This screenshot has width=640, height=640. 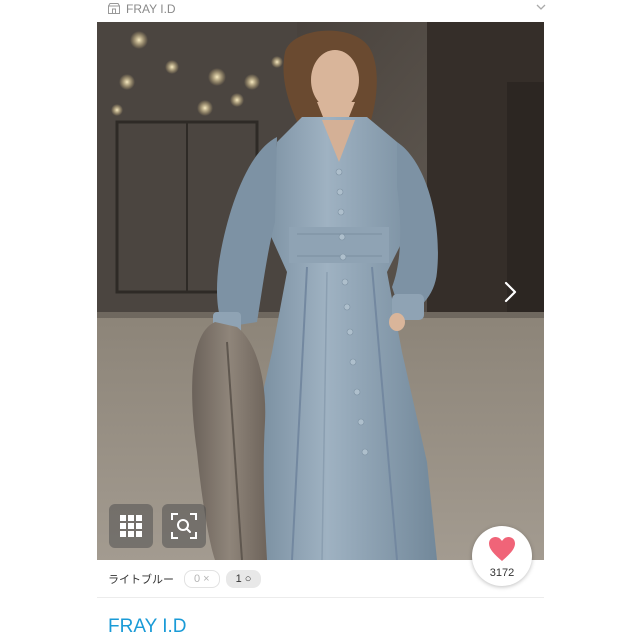 What do you see at coordinates (541, 7) in the screenshot?
I see `chevron-down-icon` at bounding box center [541, 7].